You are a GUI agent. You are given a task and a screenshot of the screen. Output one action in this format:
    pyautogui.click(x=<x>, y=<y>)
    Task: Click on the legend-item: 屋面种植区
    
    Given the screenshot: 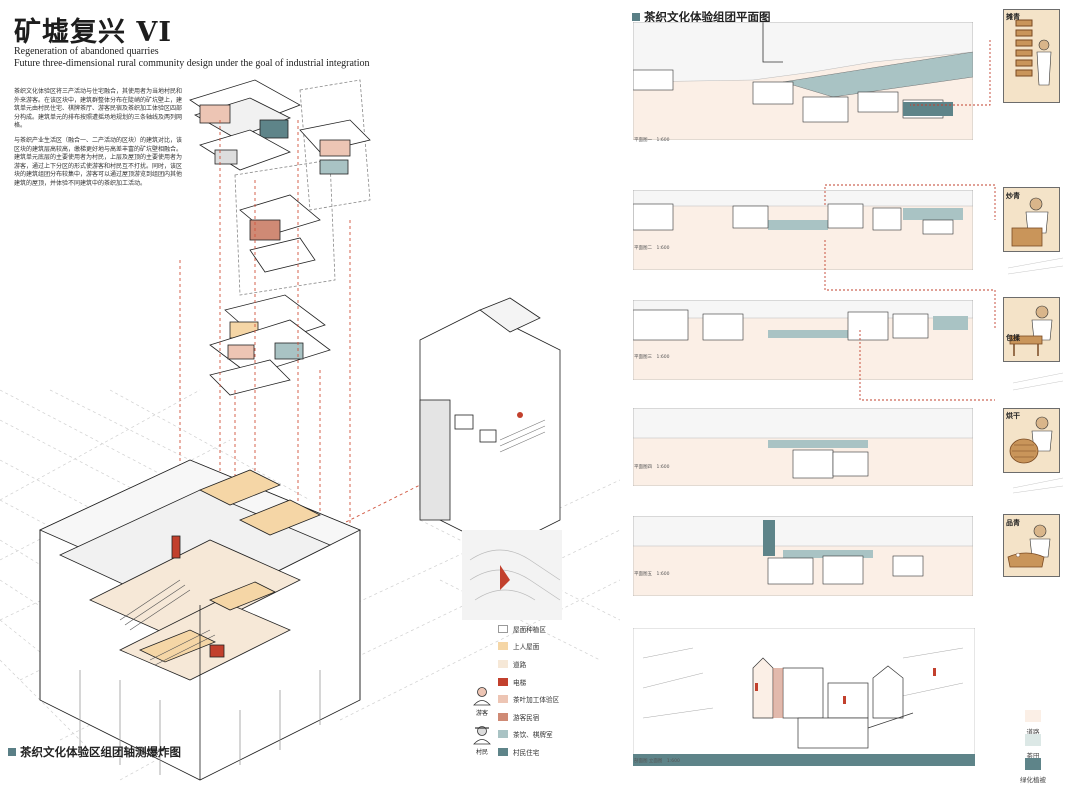 What is the action you would take?
    pyautogui.click(x=553, y=629)
    